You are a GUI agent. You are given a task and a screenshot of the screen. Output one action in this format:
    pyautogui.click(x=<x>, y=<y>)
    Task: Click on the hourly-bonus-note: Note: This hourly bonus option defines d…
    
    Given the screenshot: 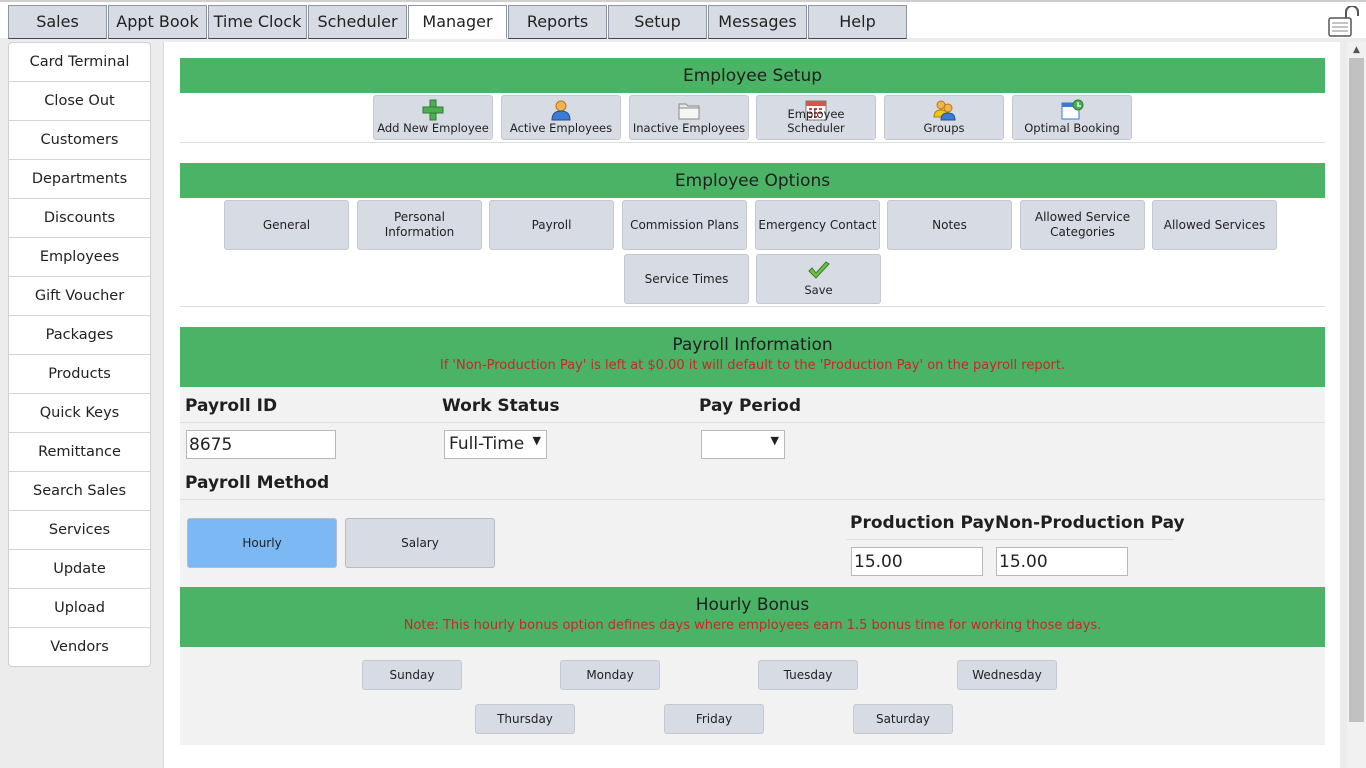 What is the action you would take?
    pyautogui.click(x=752, y=625)
    